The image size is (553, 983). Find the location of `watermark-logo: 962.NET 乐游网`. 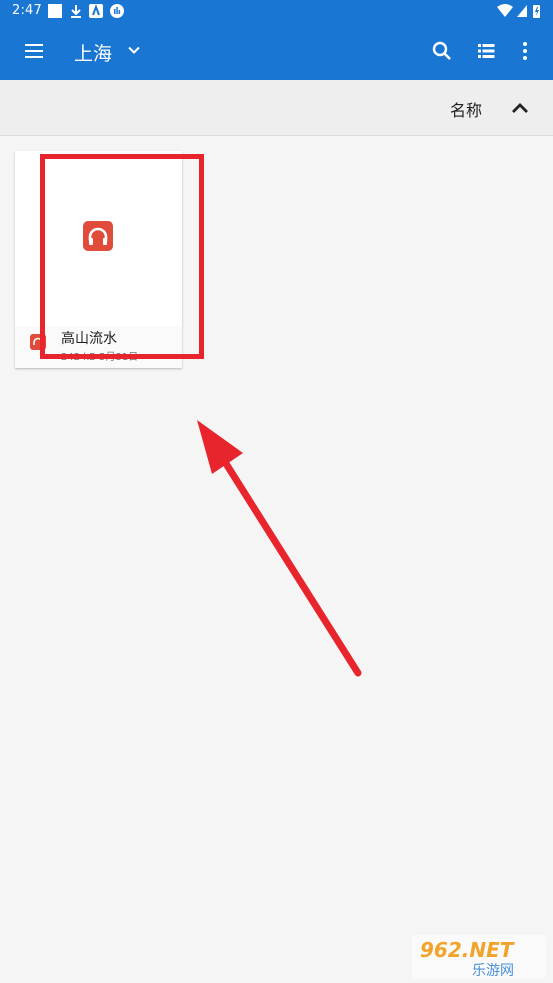

watermark-logo: 962.NET 乐游网 is located at coordinates (479, 957).